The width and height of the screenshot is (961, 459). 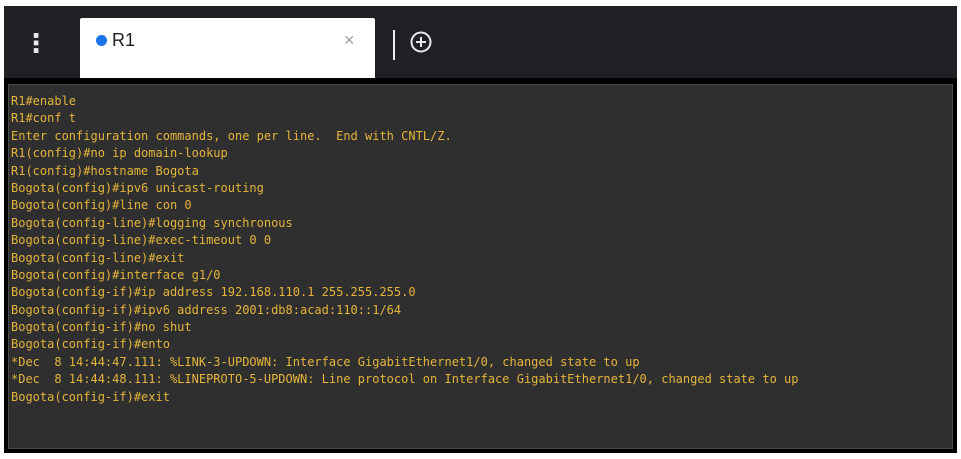 What do you see at coordinates (349, 40) in the screenshot?
I see `close-icon: ×` at bounding box center [349, 40].